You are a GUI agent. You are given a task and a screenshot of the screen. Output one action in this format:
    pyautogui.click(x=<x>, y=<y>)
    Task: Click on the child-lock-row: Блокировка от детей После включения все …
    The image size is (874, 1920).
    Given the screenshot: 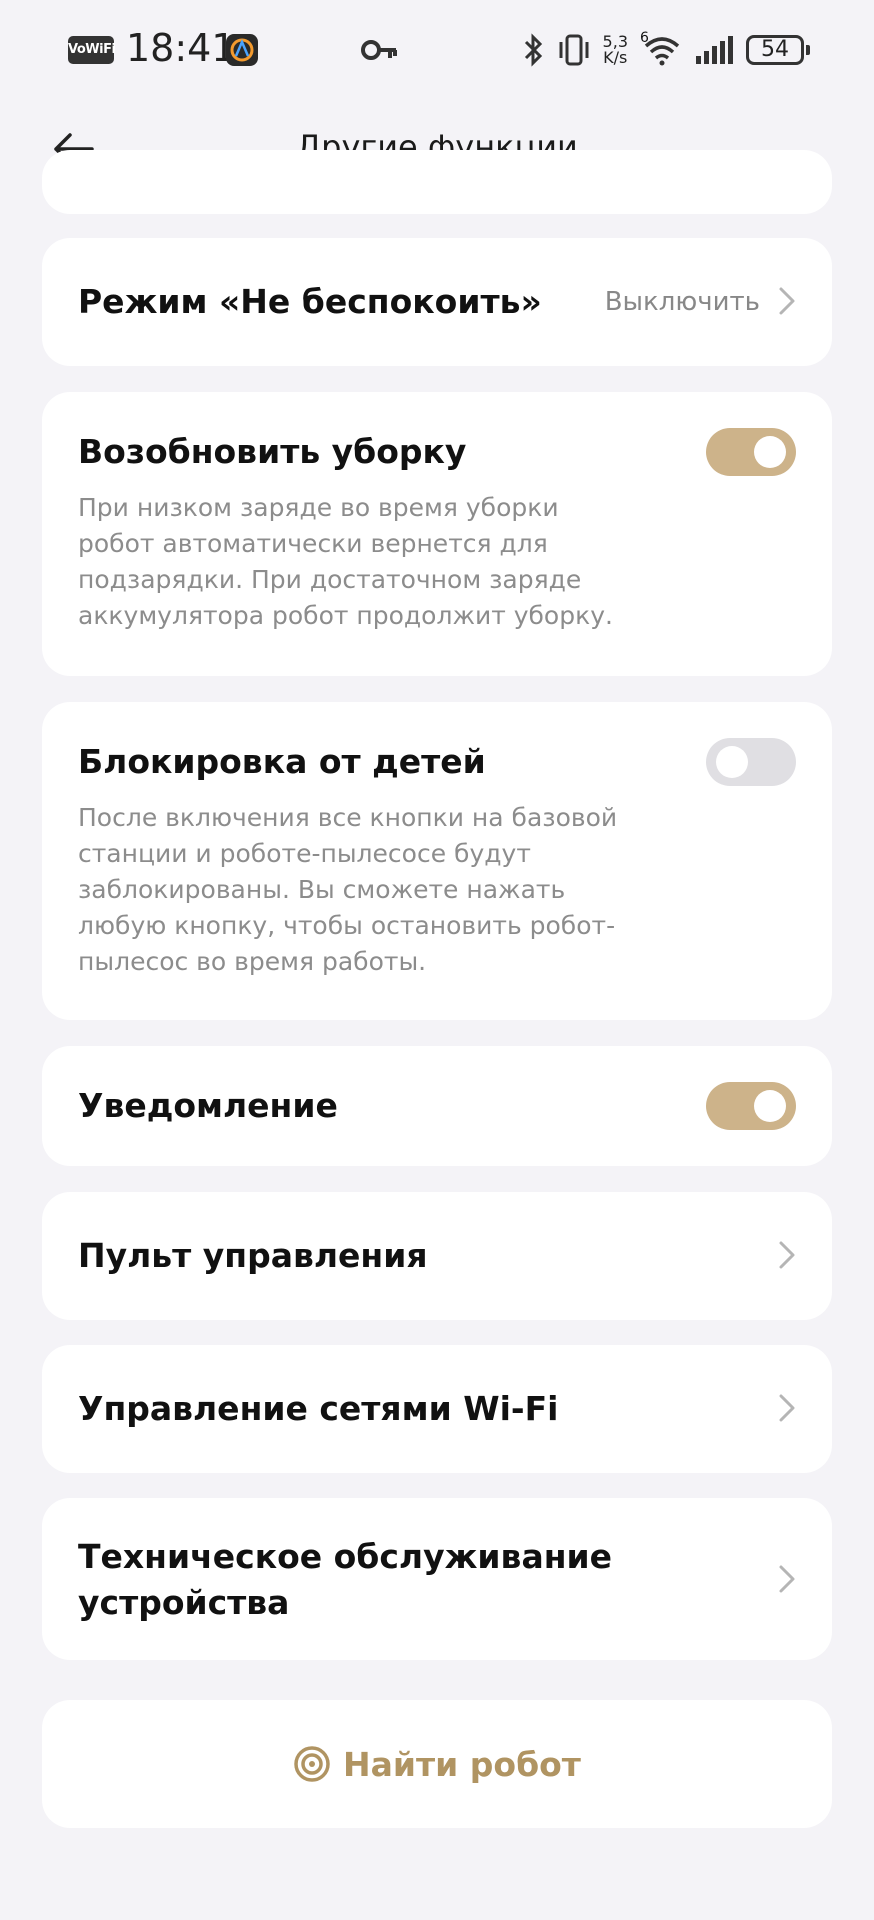 What is the action you would take?
    pyautogui.click(x=437, y=861)
    